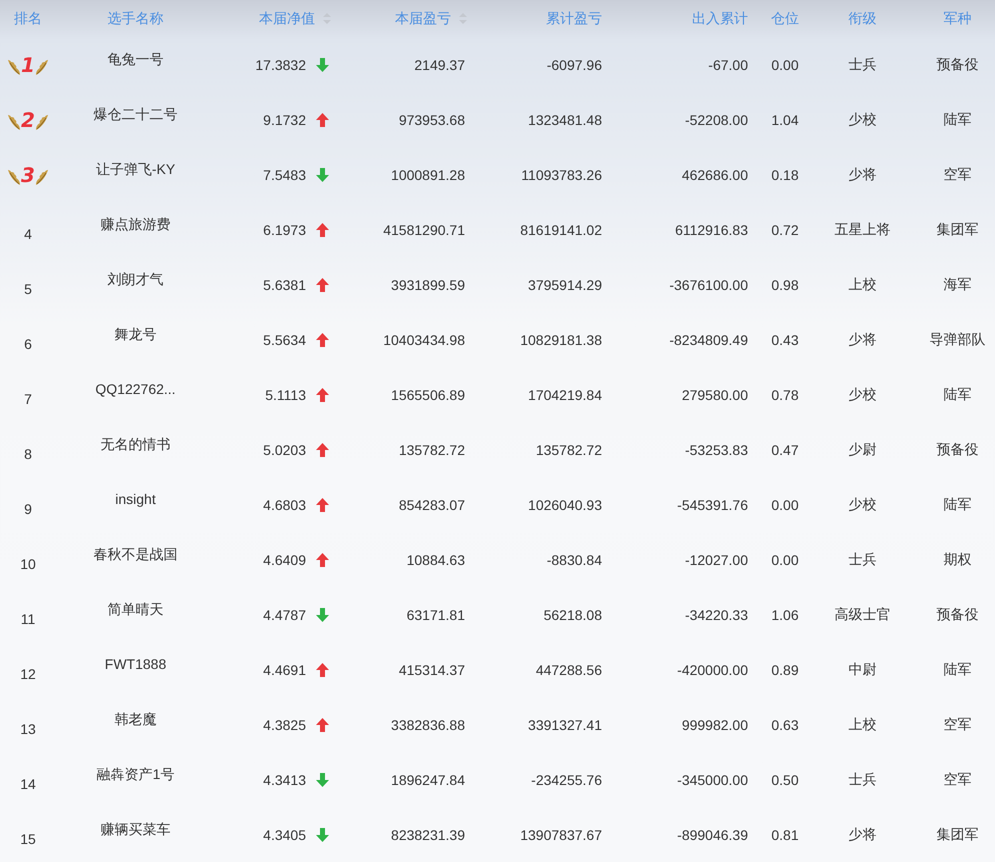  What do you see at coordinates (862, 449) in the screenshot?
I see `rank-title: 少尉` at bounding box center [862, 449].